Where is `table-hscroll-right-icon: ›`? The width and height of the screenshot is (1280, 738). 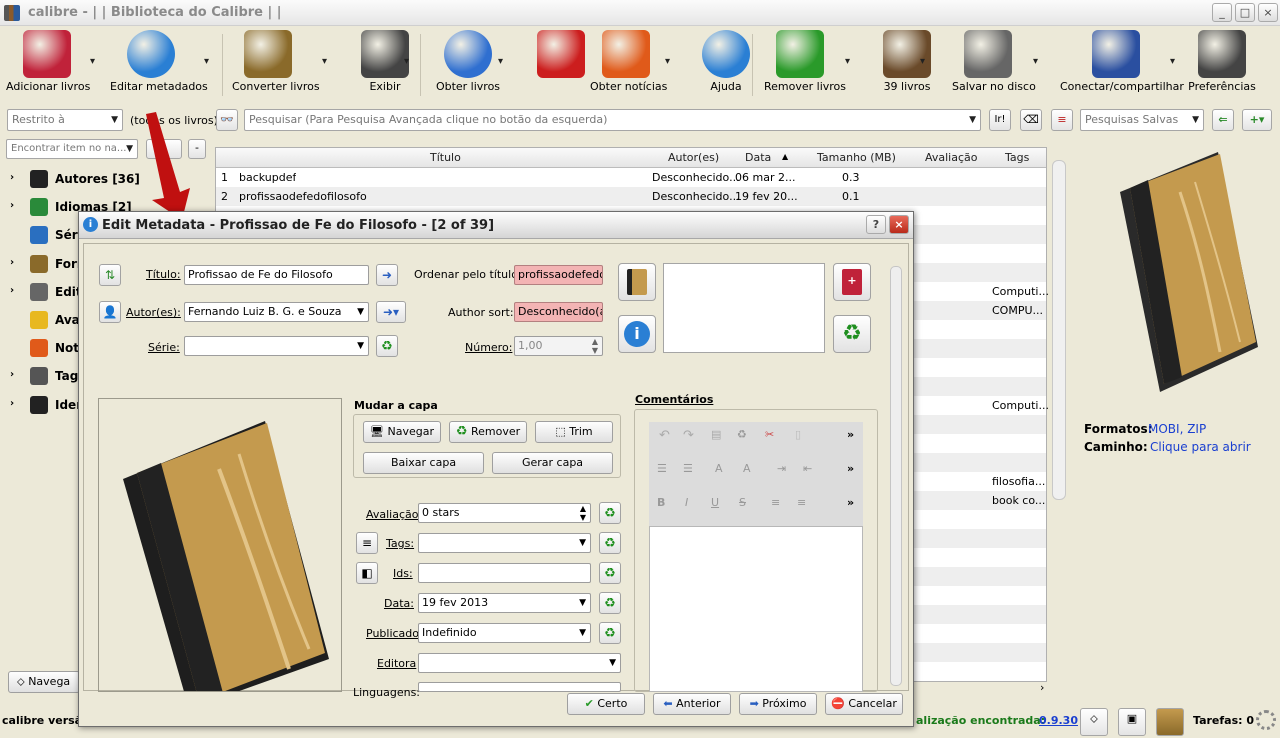 table-hscroll-right-icon: › is located at coordinates (1042, 687).